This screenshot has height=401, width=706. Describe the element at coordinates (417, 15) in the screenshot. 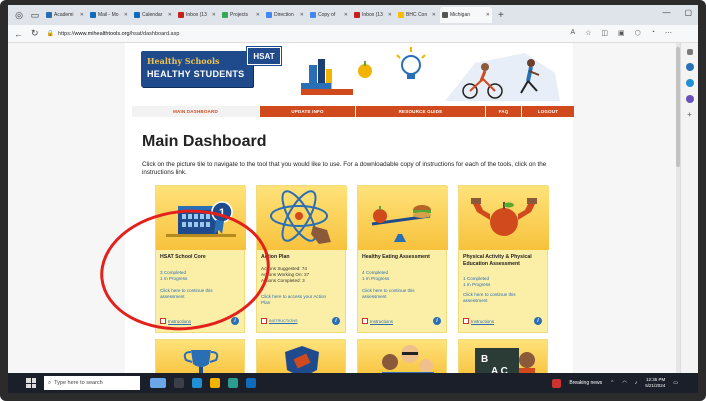

I see `tab-bhc: BHC Con ✕` at that location.